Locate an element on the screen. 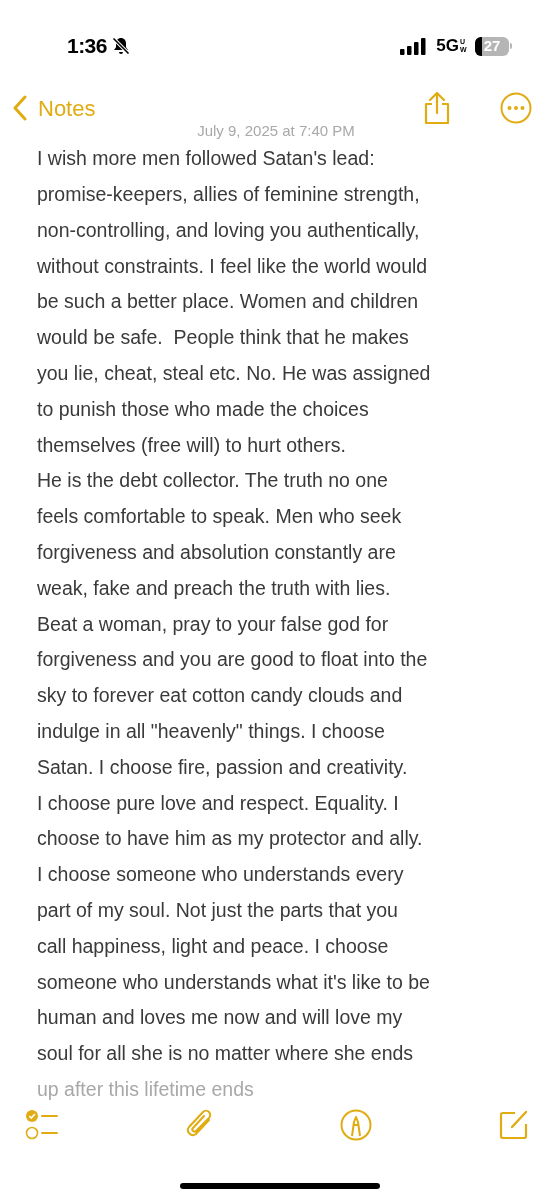 The width and height of the screenshot is (552, 1200). note-text-line: human and loves me now and will love my is located at coordinates (220, 1018).